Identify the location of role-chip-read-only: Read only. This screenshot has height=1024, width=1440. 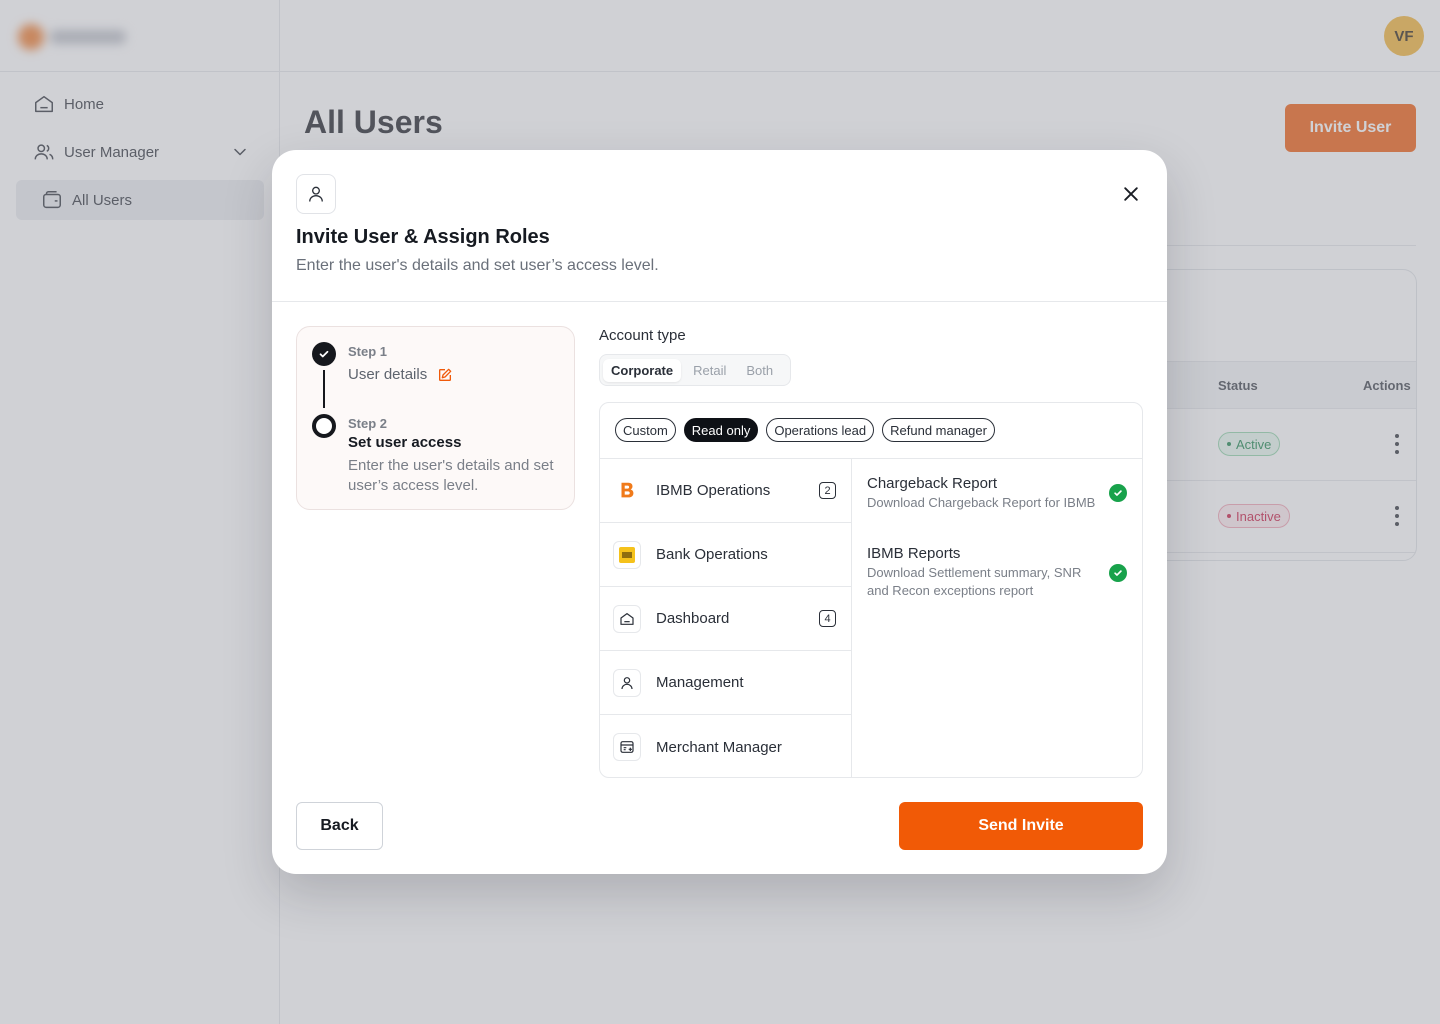
(721, 430).